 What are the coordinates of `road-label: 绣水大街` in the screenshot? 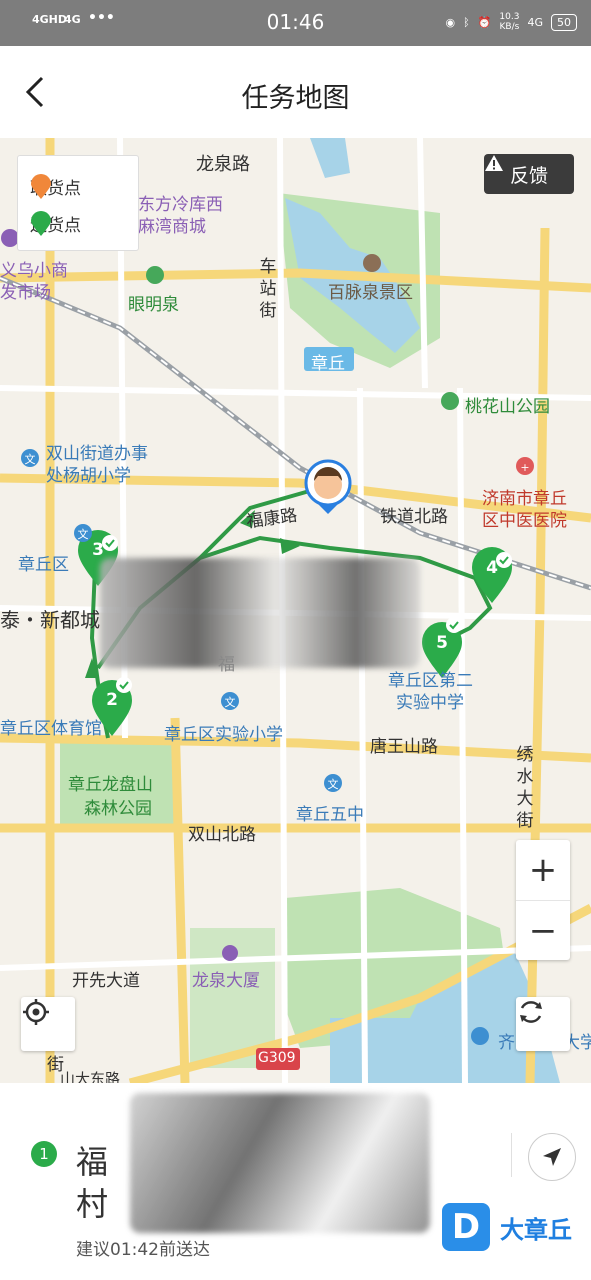 It's located at (525, 788).